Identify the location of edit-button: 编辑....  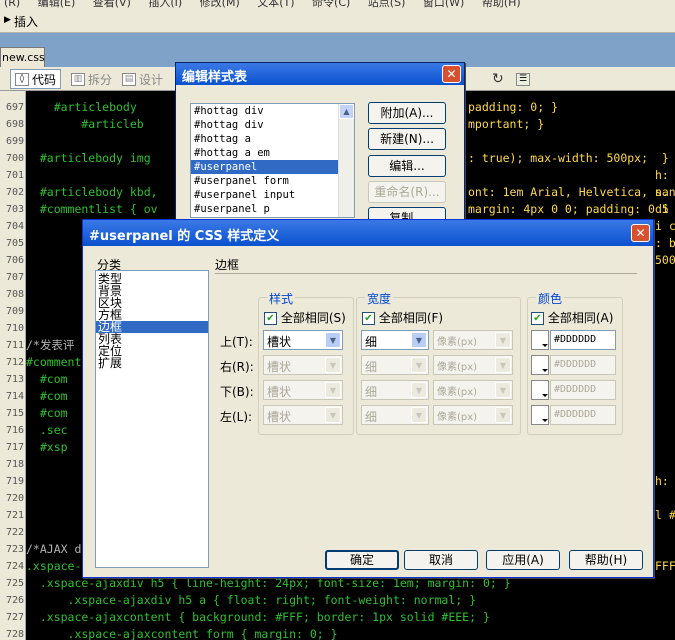
(407, 166).